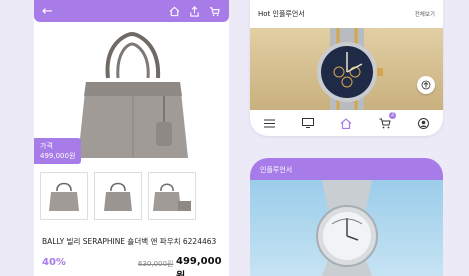  What do you see at coordinates (425, 14) in the screenshot?
I see `view-all-link: 전체보기` at bounding box center [425, 14].